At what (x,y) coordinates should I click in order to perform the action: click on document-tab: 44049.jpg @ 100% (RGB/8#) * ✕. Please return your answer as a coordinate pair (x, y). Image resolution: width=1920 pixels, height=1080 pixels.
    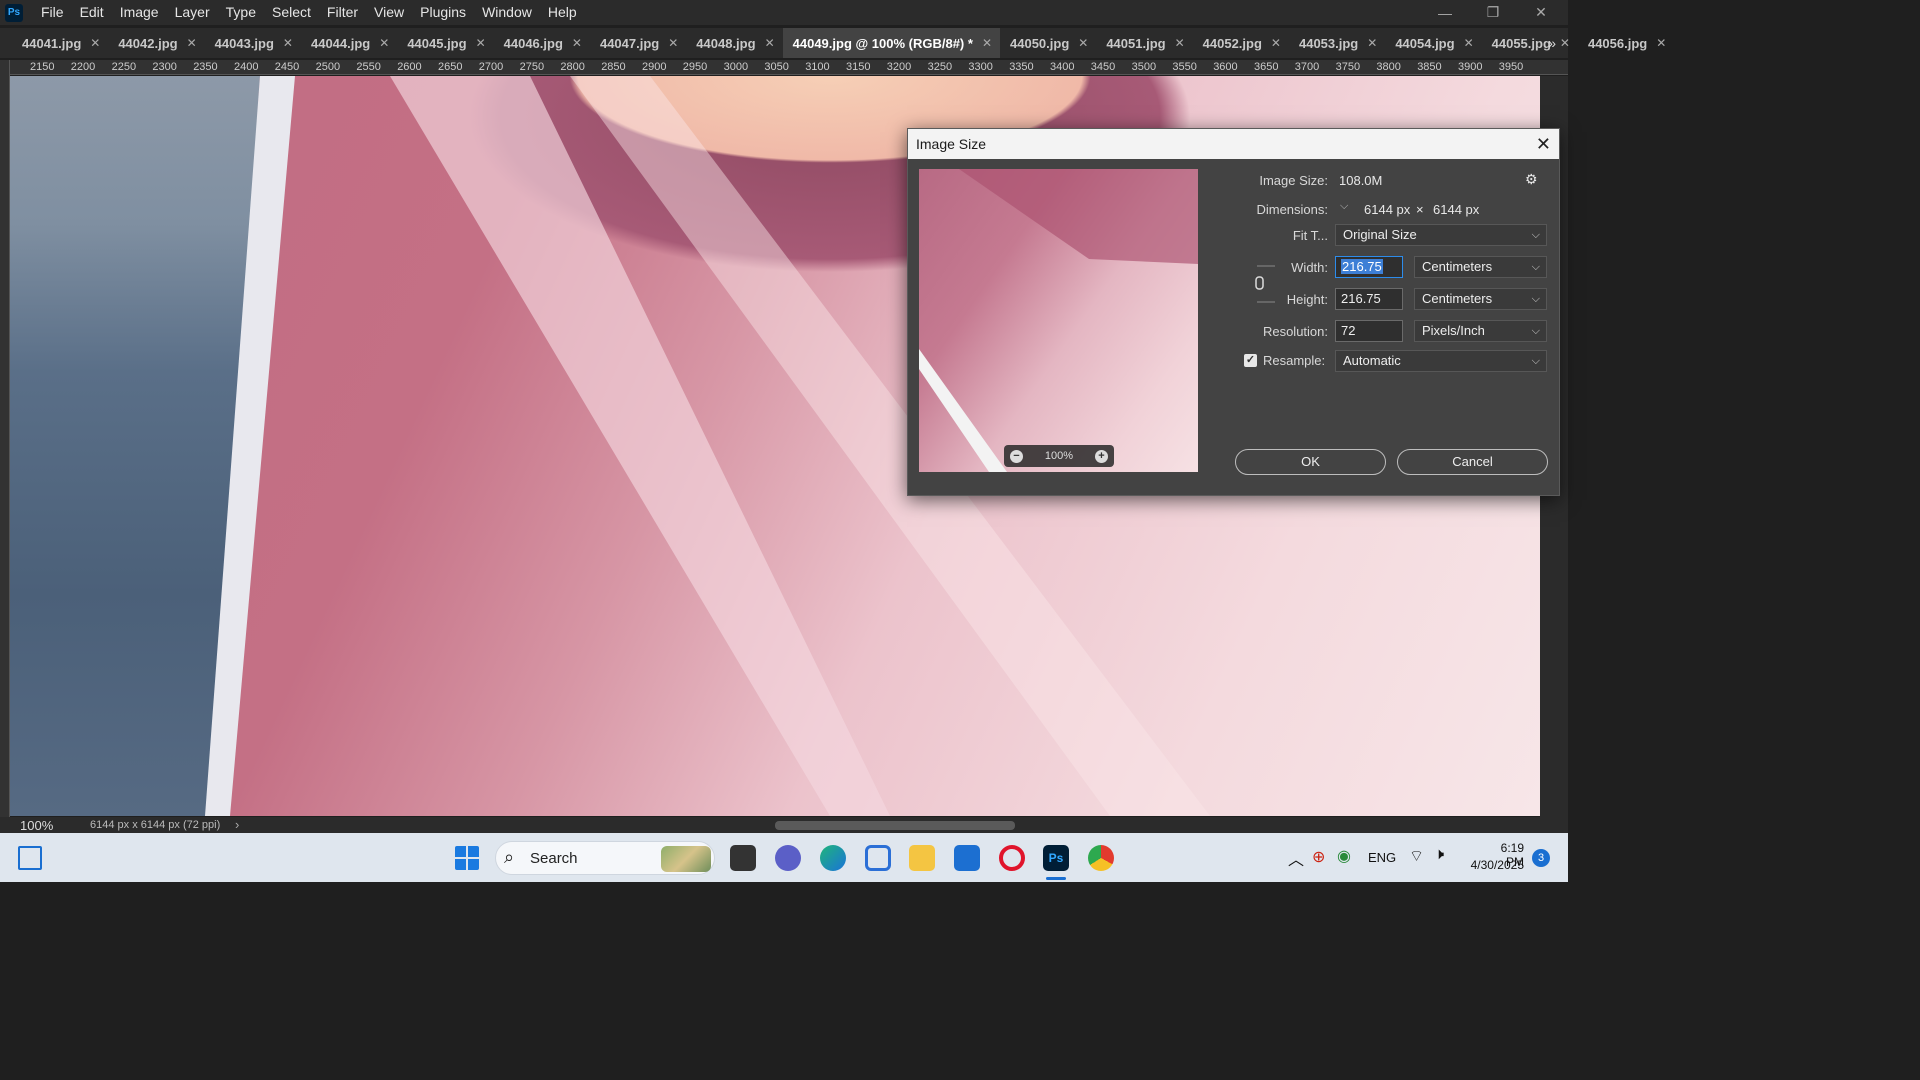
    Looking at the image, I should click on (891, 43).